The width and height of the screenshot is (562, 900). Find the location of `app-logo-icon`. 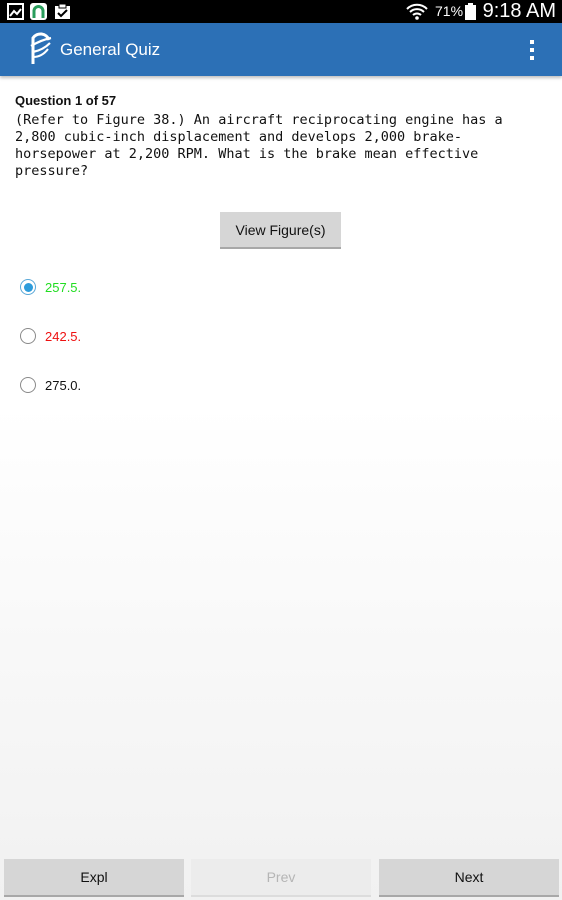

app-logo-icon is located at coordinates (41, 48).